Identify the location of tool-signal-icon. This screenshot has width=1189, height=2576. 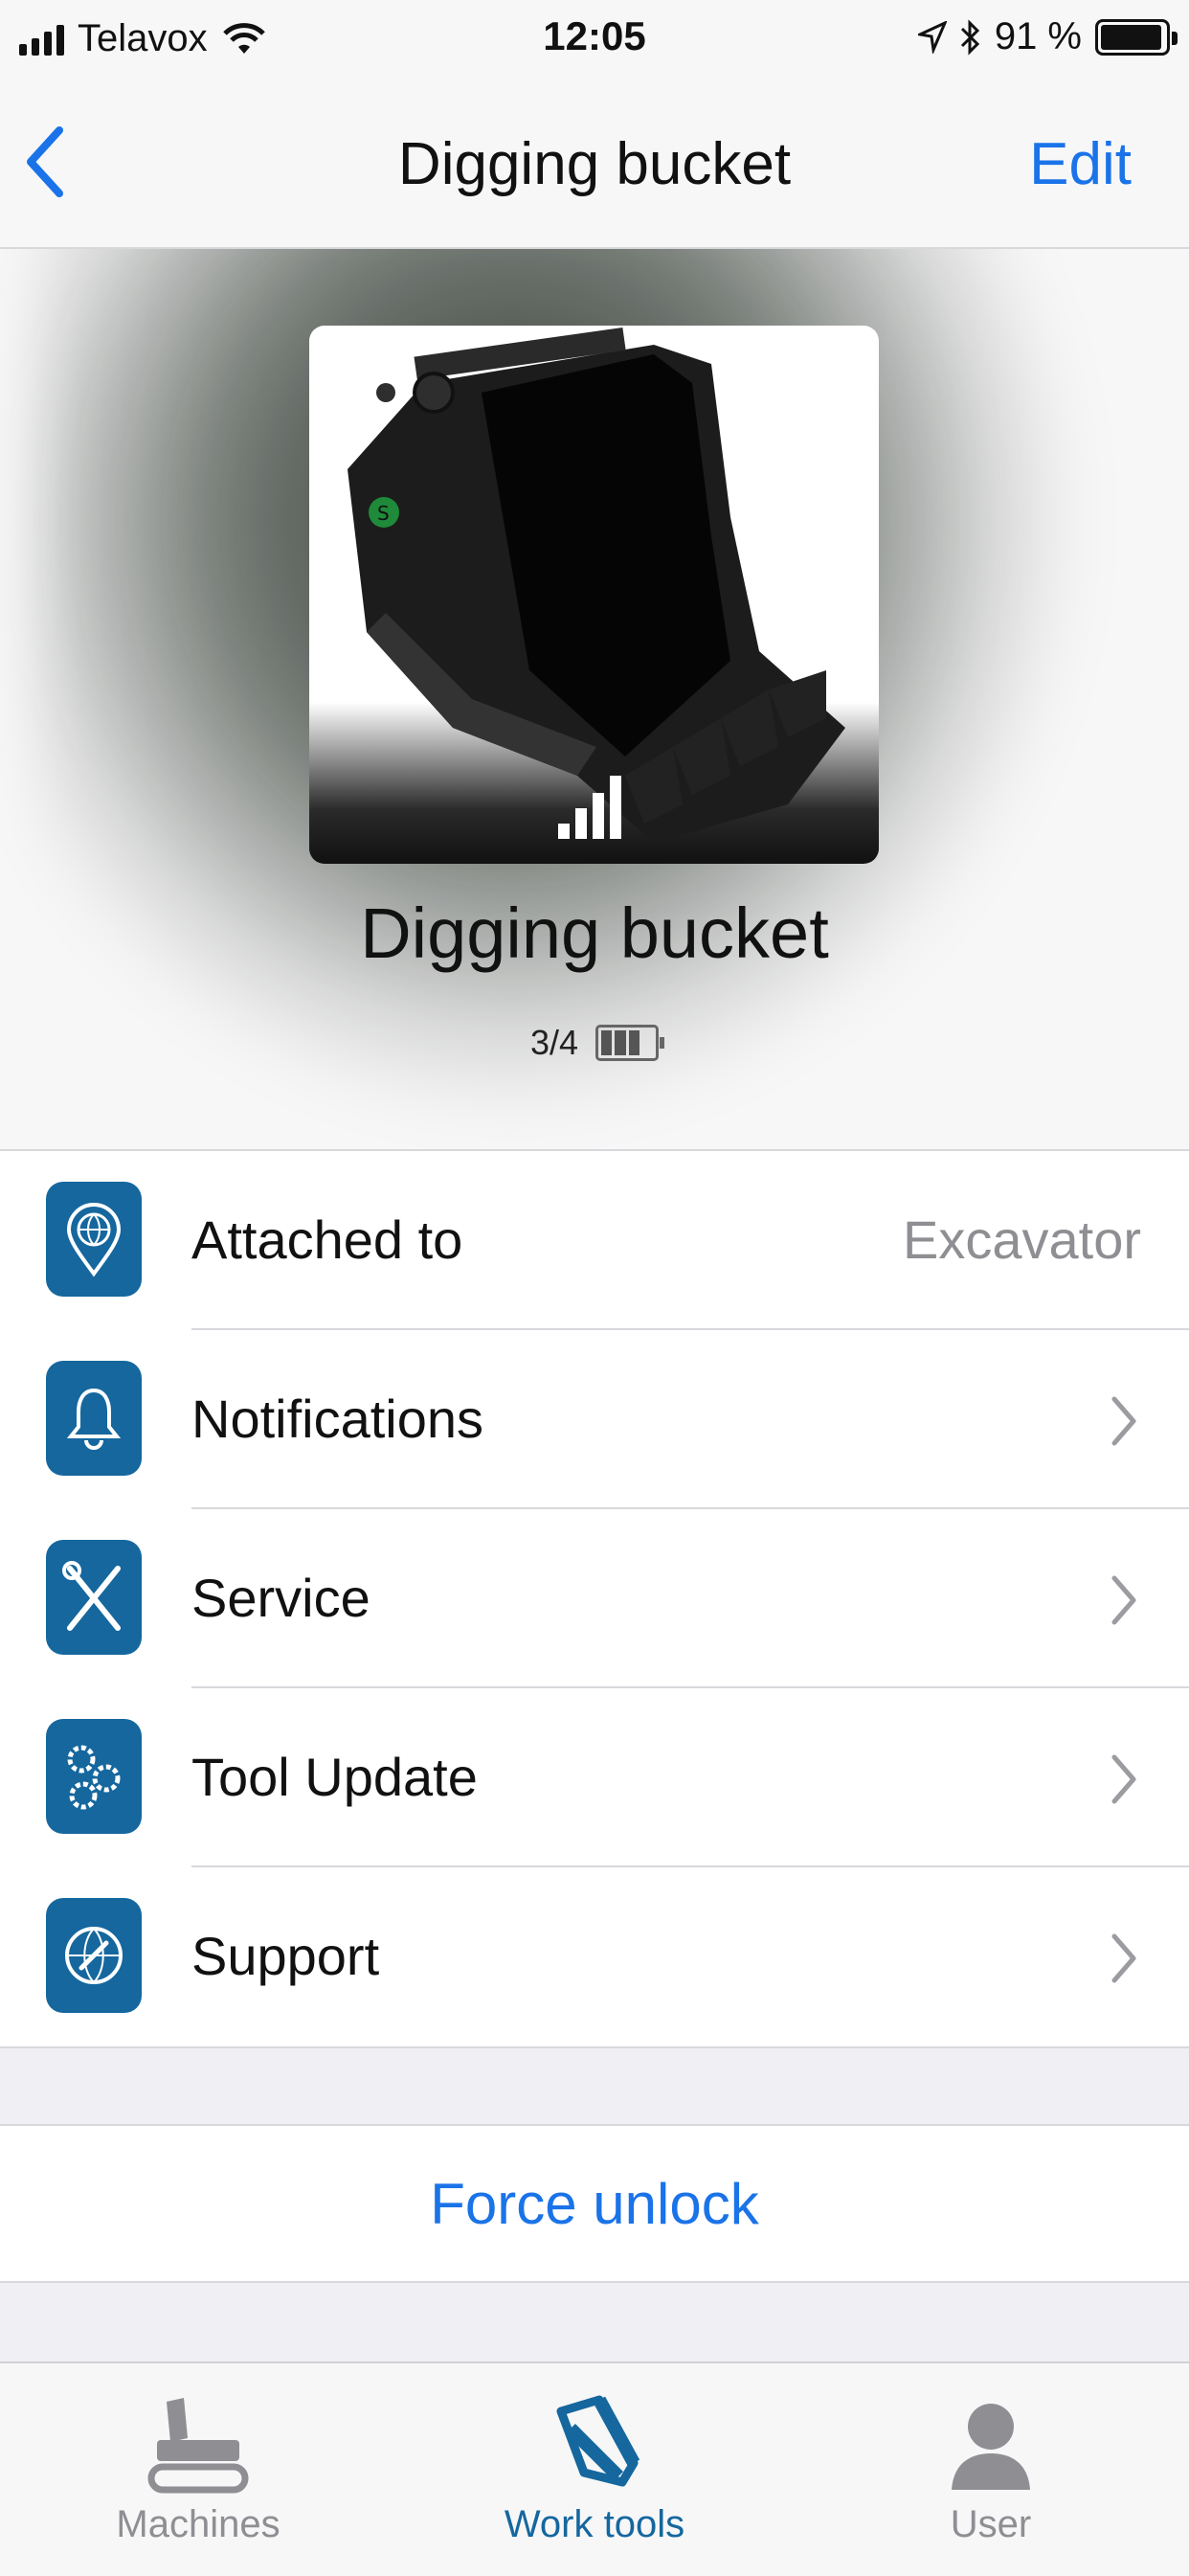
(589, 807).